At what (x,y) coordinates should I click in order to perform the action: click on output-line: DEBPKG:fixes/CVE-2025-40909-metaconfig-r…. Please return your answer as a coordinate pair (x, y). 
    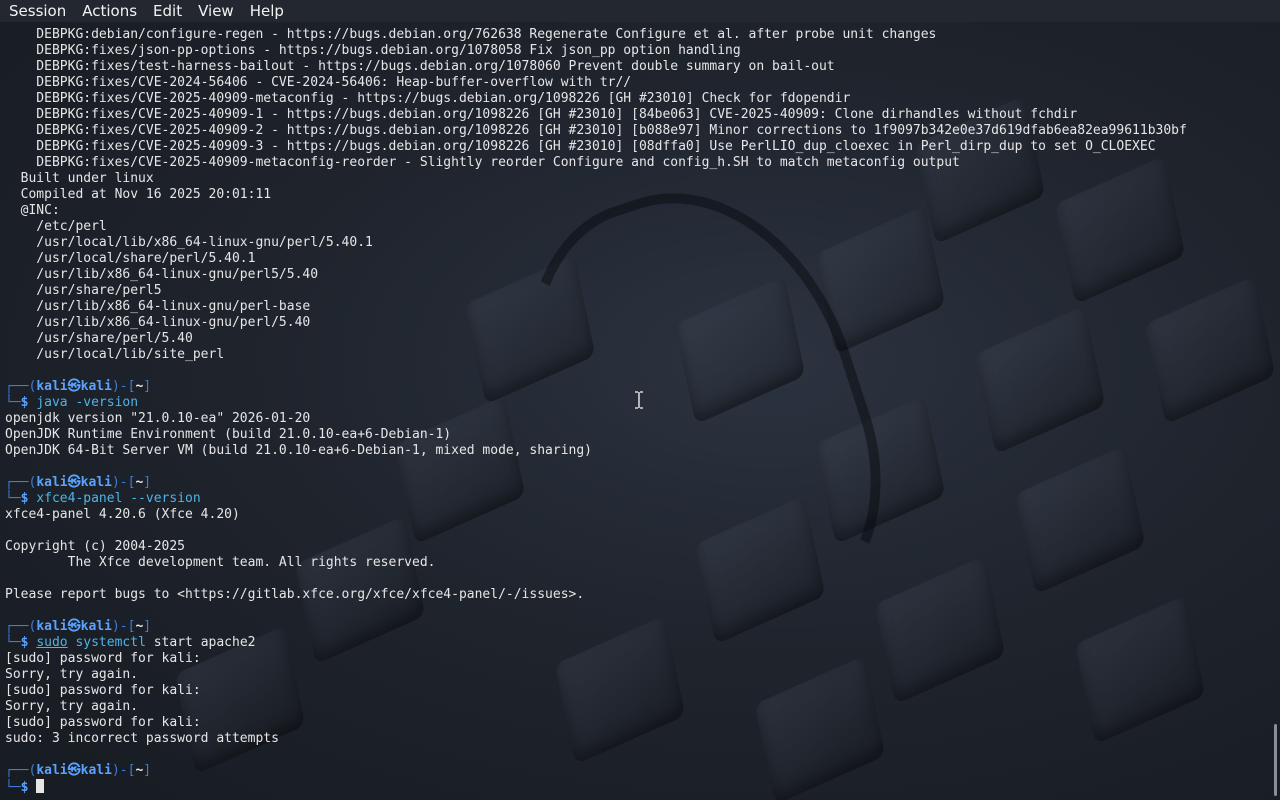
    Looking at the image, I should click on (482, 162).